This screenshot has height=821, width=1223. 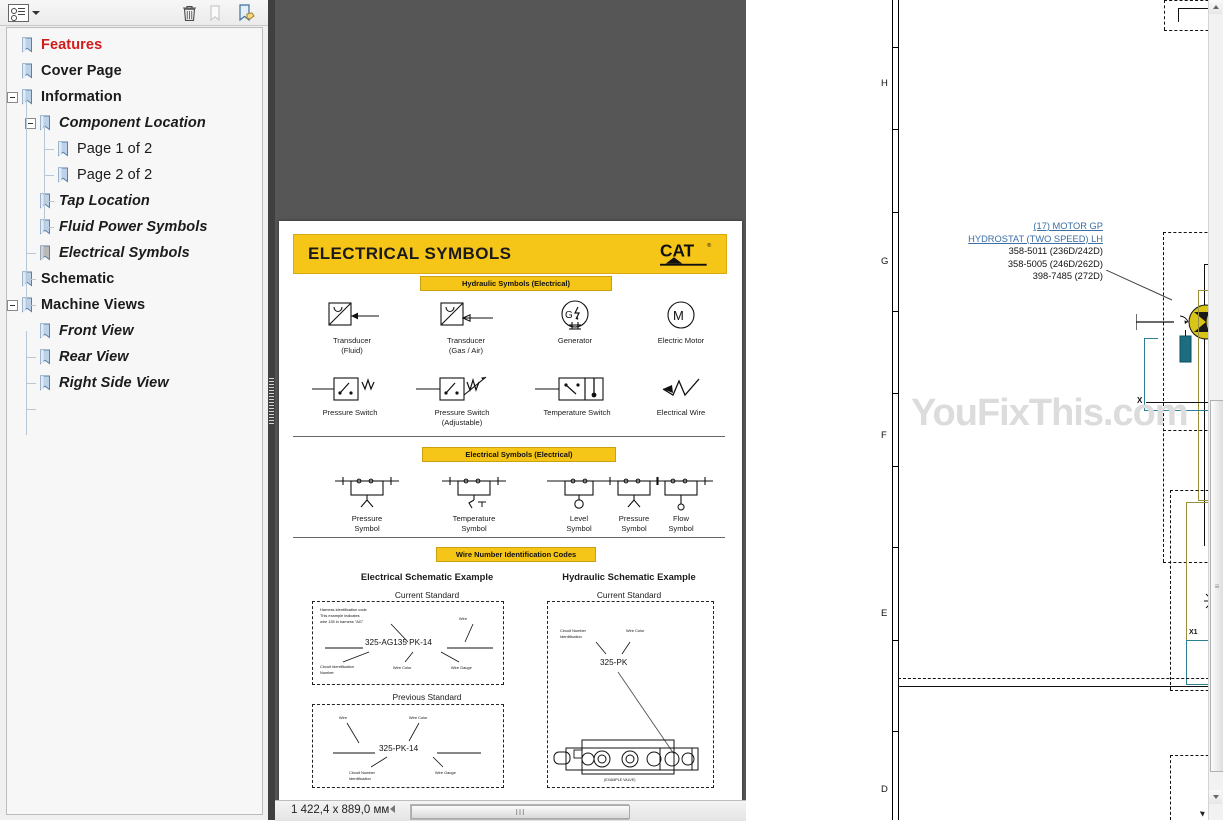 I want to click on row-label-f: F, so click(x=884, y=435).